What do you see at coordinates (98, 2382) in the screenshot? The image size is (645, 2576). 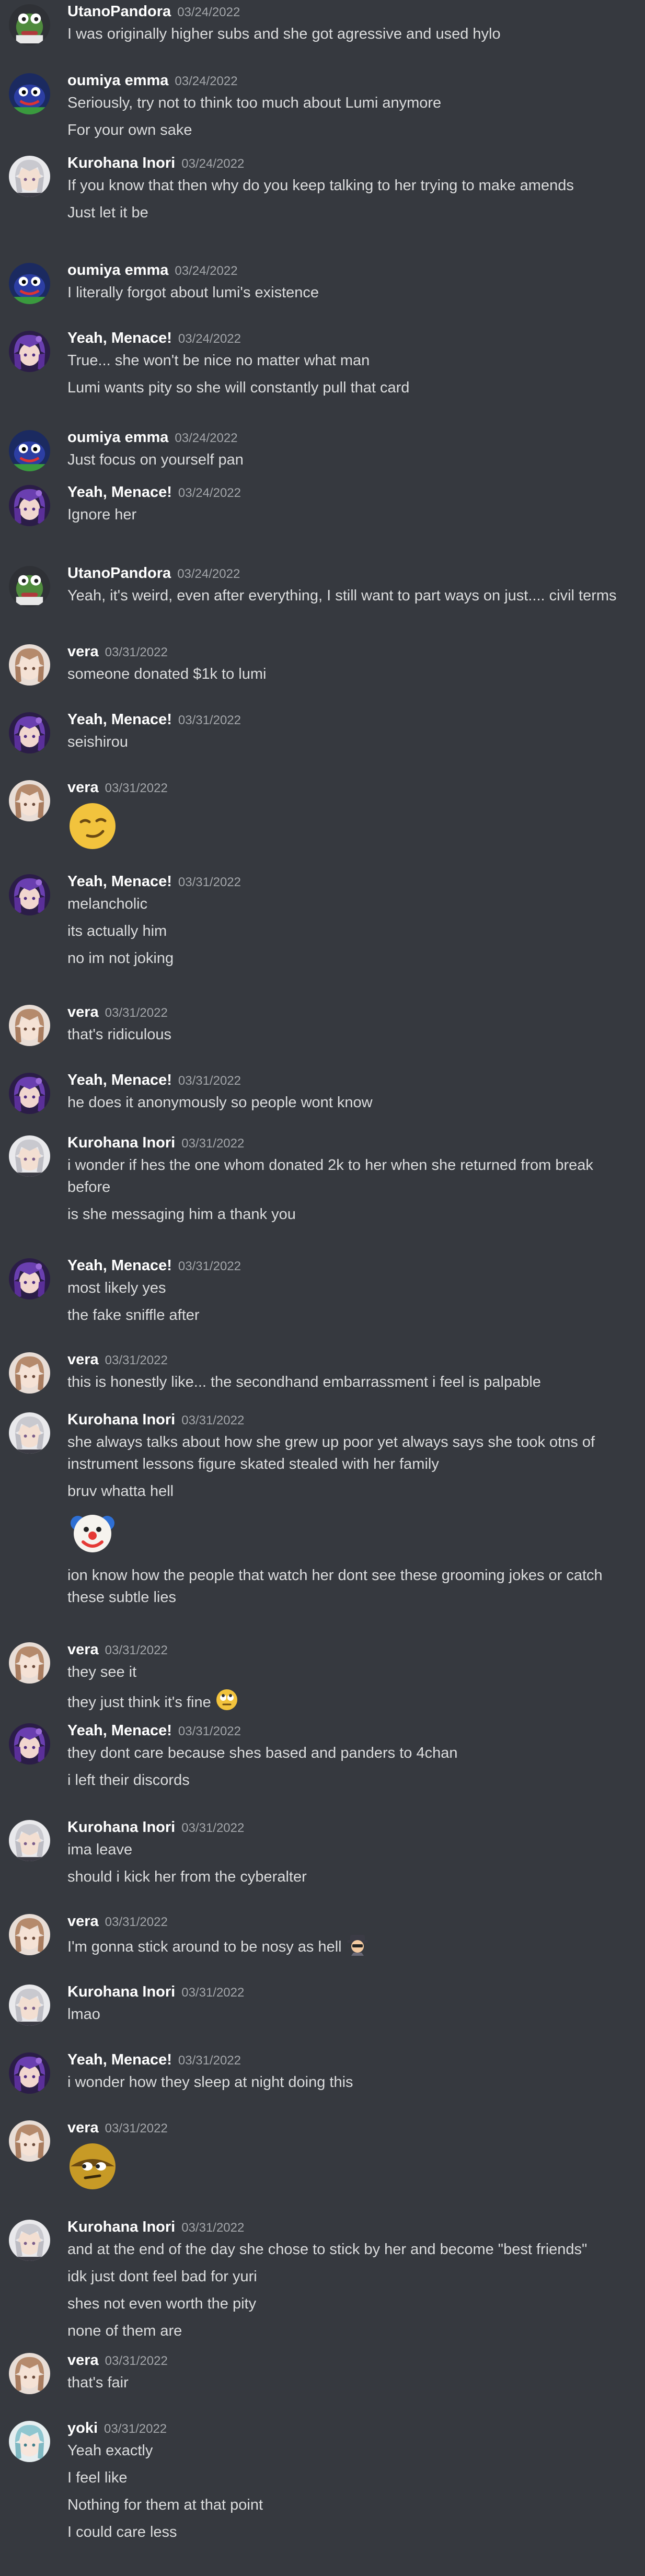 I see `message-text-content: that's fair` at bounding box center [98, 2382].